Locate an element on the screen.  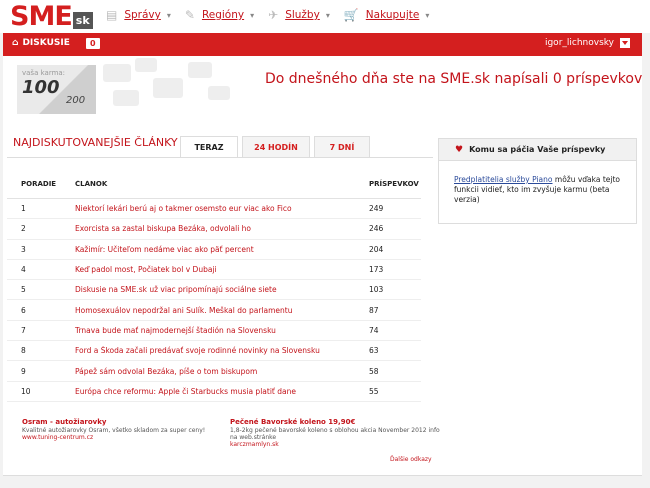
ad-title: Pečené Bavorské koleno 19,90€ is located at coordinates (335, 422).